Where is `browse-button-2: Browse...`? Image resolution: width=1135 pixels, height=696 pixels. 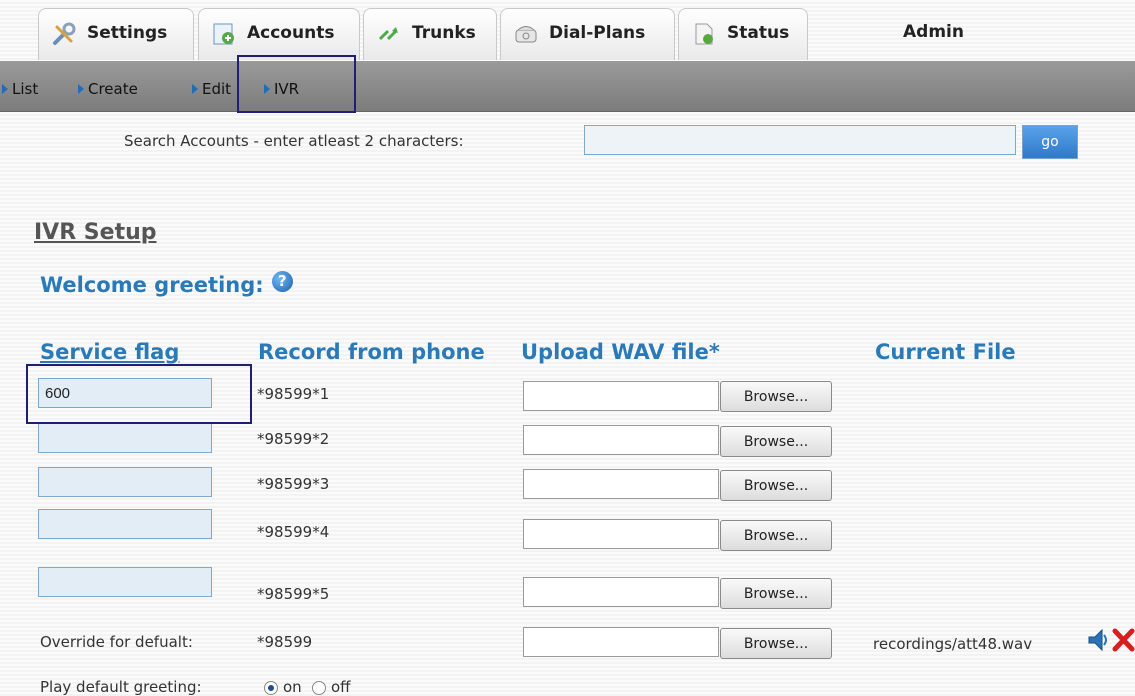
browse-button-2: Browse... is located at coordinates (776, 441).